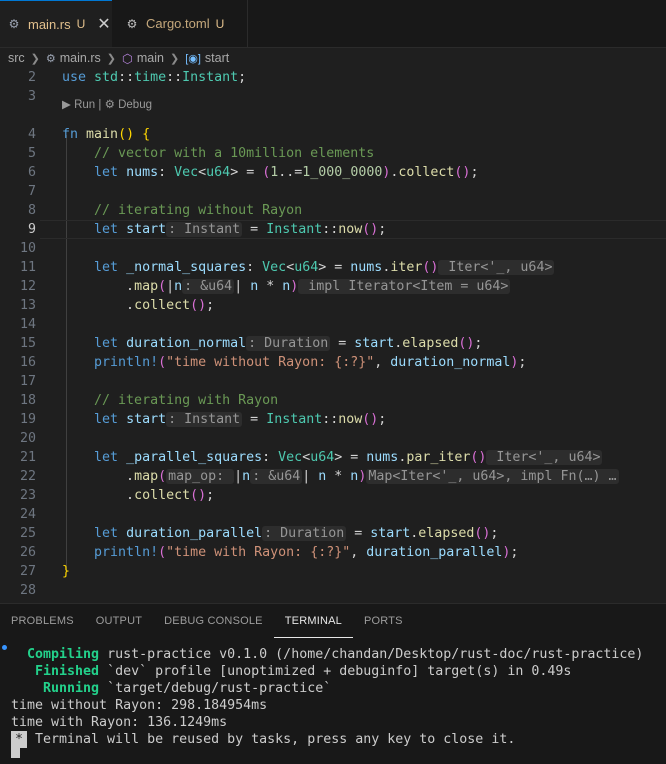 Image resolution: width=666 pixels, height=764 pixels. I want to click on panel-tab-output: OUTPUT, so click(119, 621).